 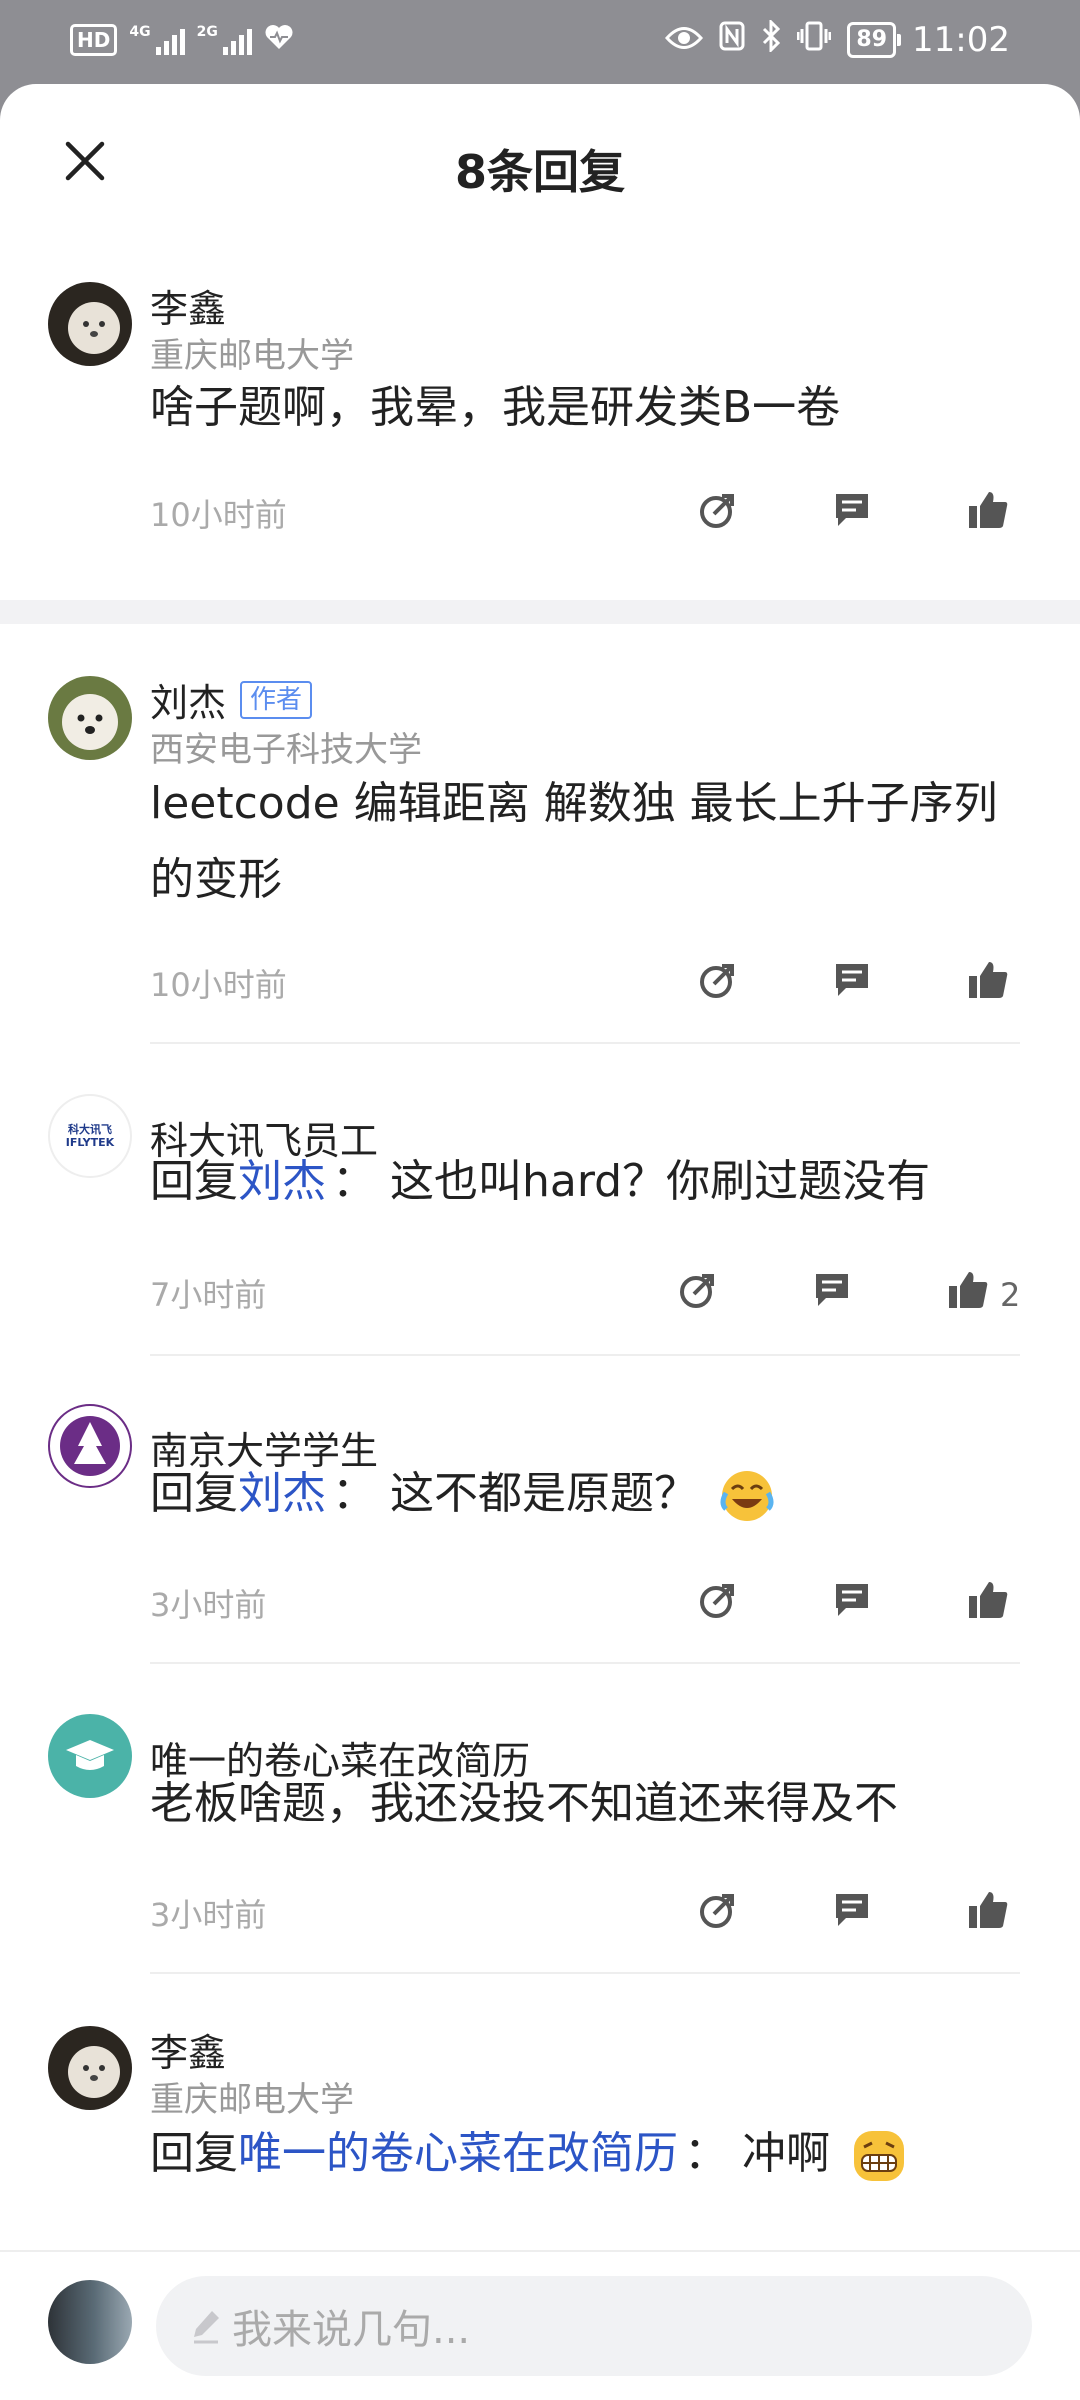 I want to click on author-school: 西安电子科技大学, so click(x=286, y=750).